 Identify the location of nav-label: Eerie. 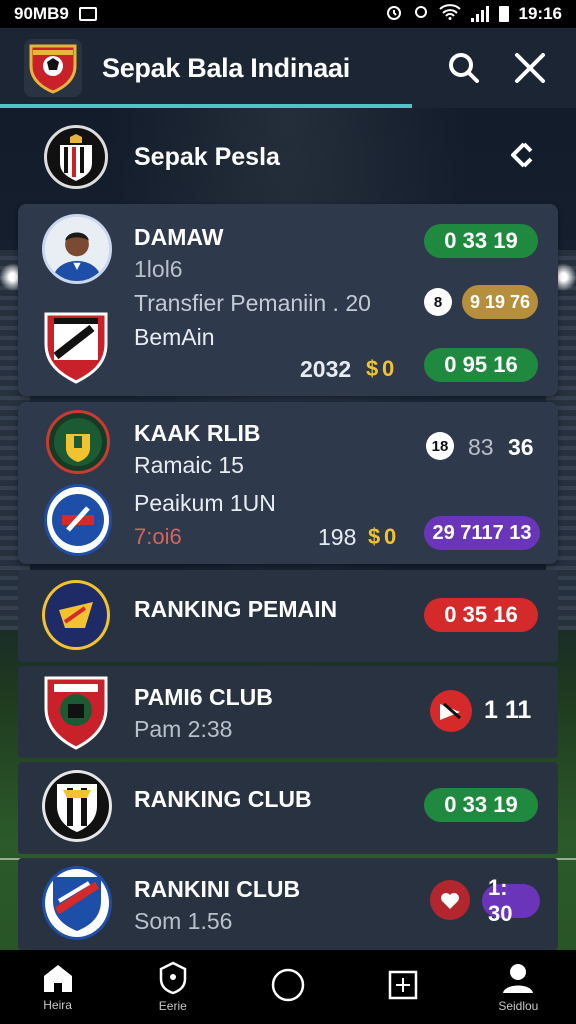
(172, 1006).